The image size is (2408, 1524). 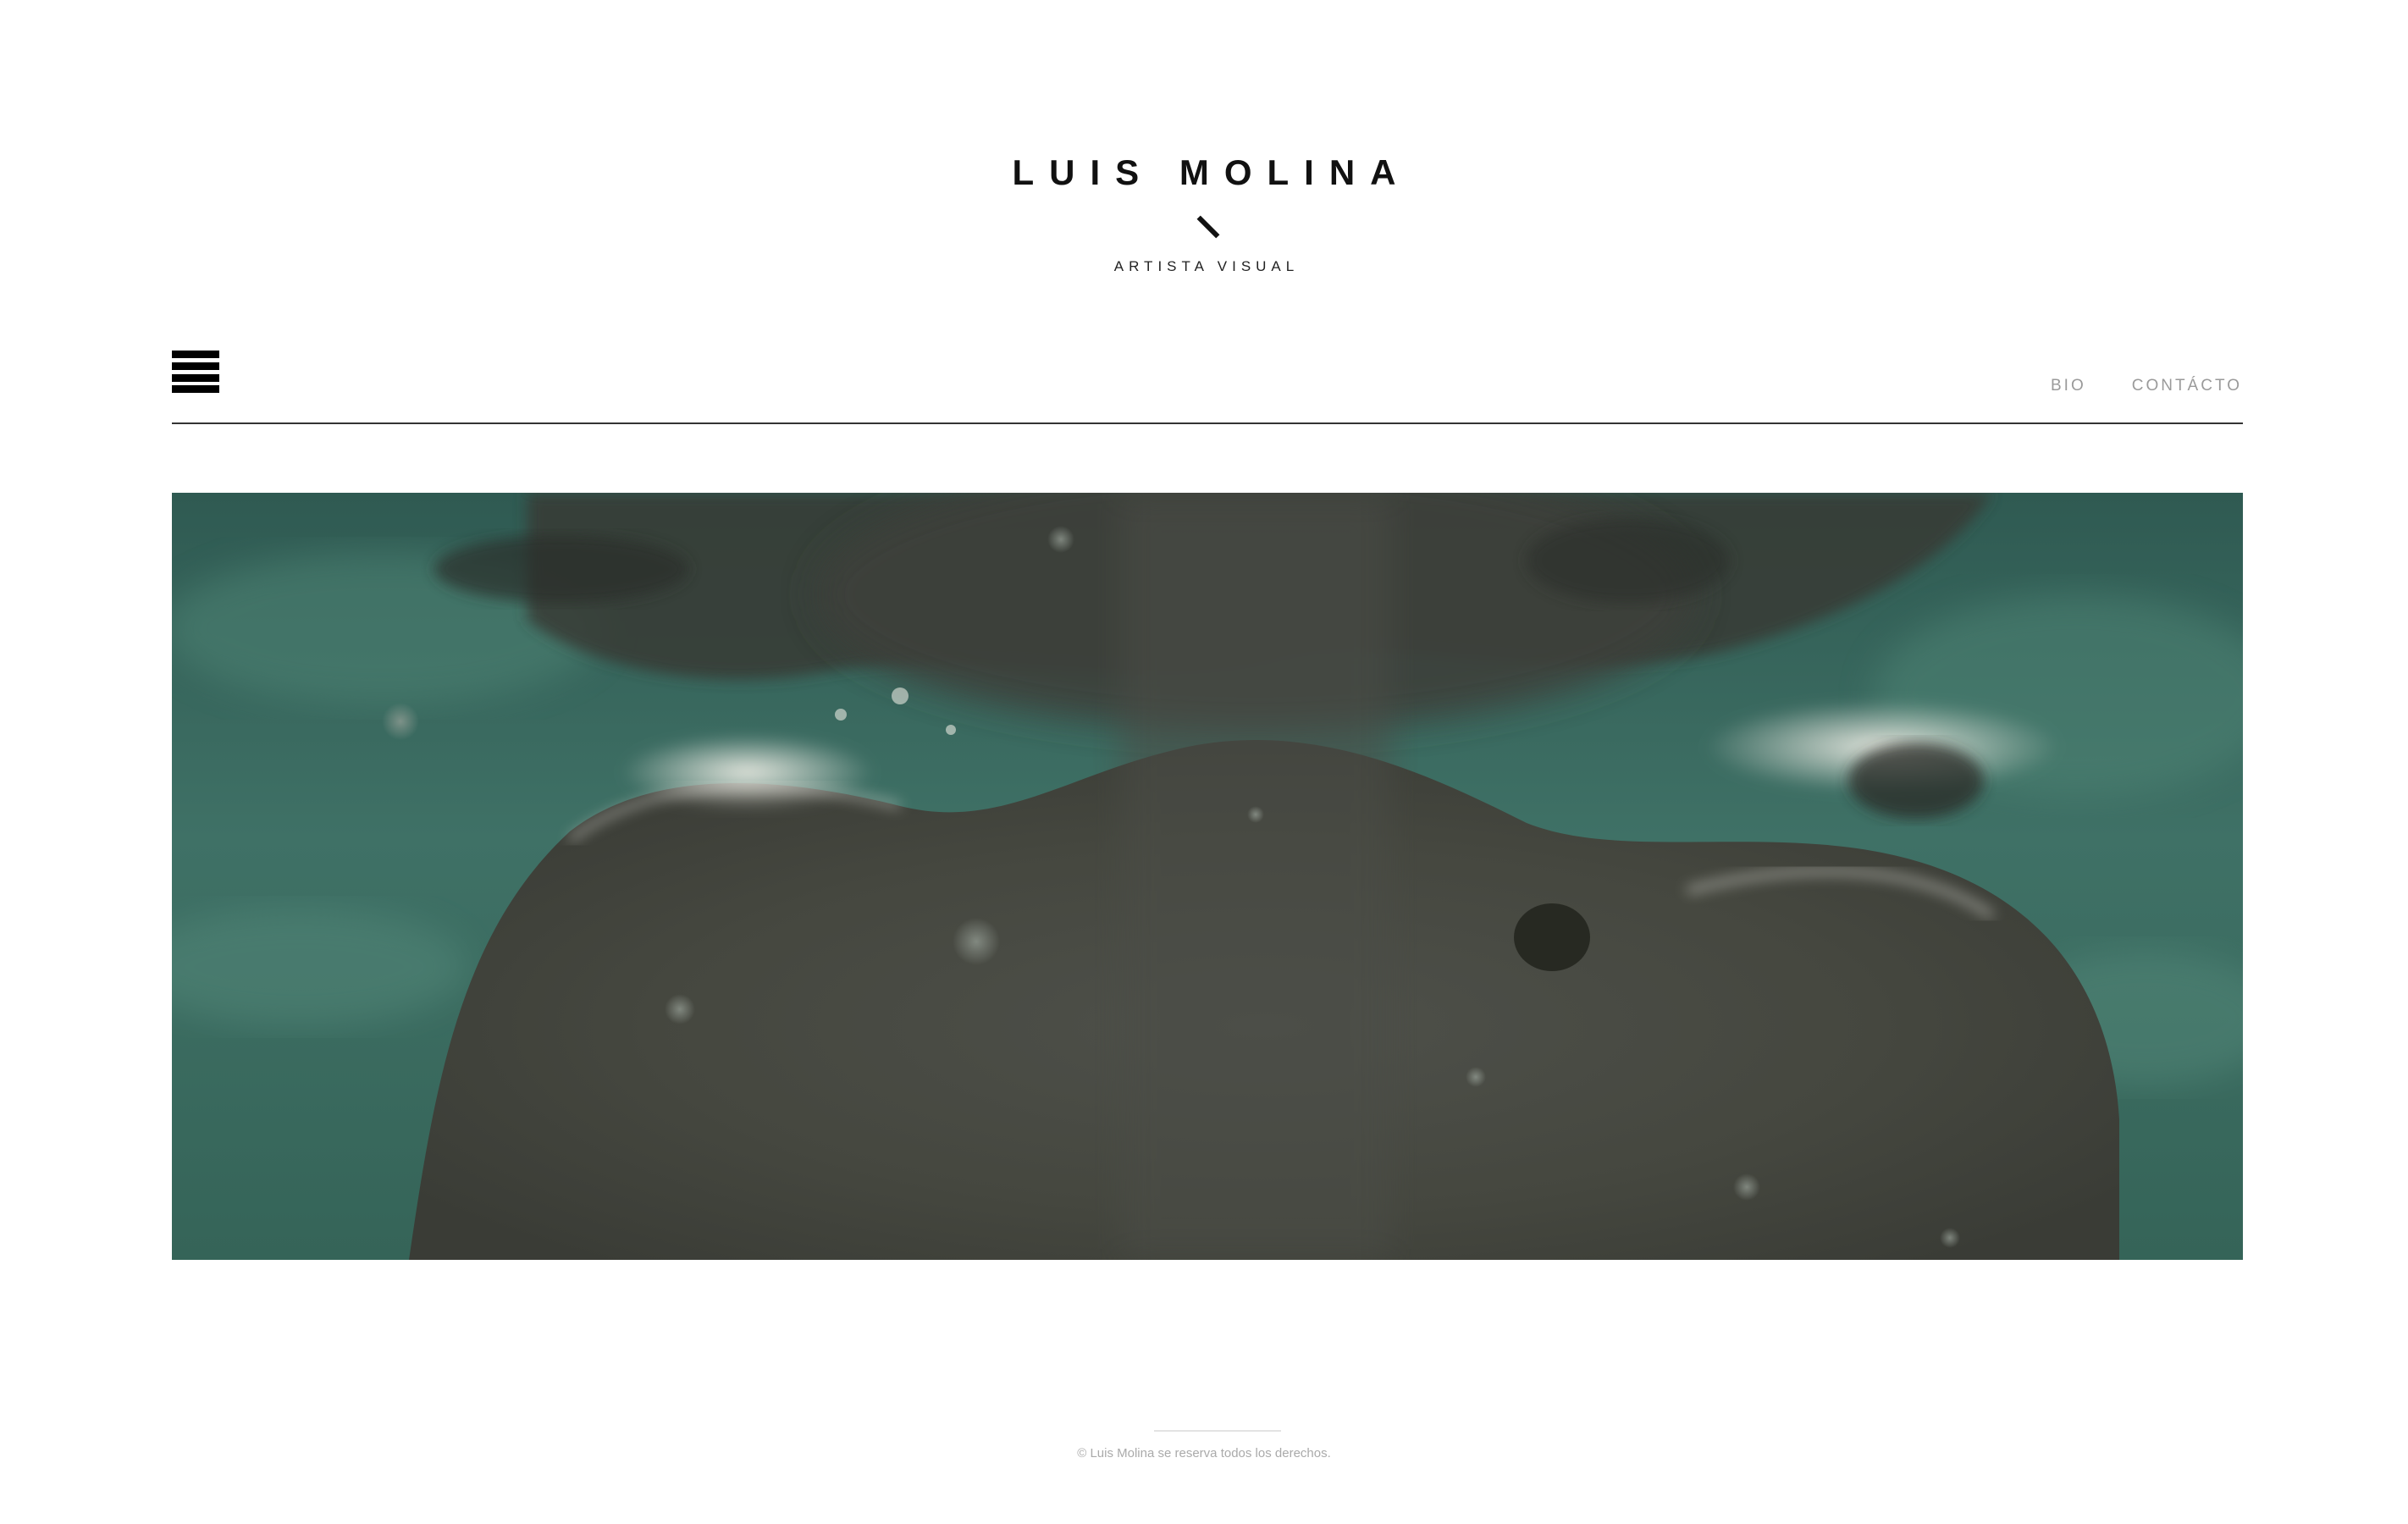 I want to click on site-title: LUIS MOLINA, so click(x=1204, y=173).